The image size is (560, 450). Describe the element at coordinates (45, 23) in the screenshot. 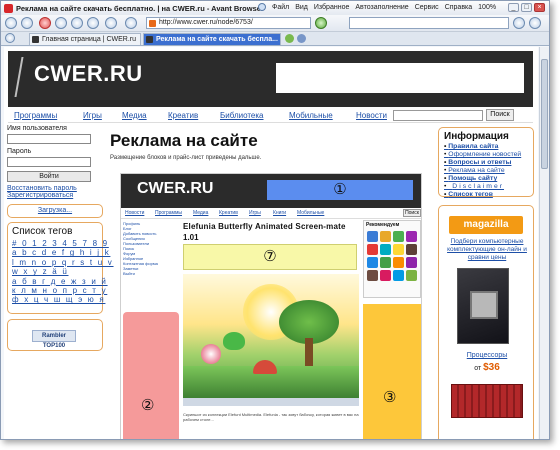

I see `stop-icon` at that location.